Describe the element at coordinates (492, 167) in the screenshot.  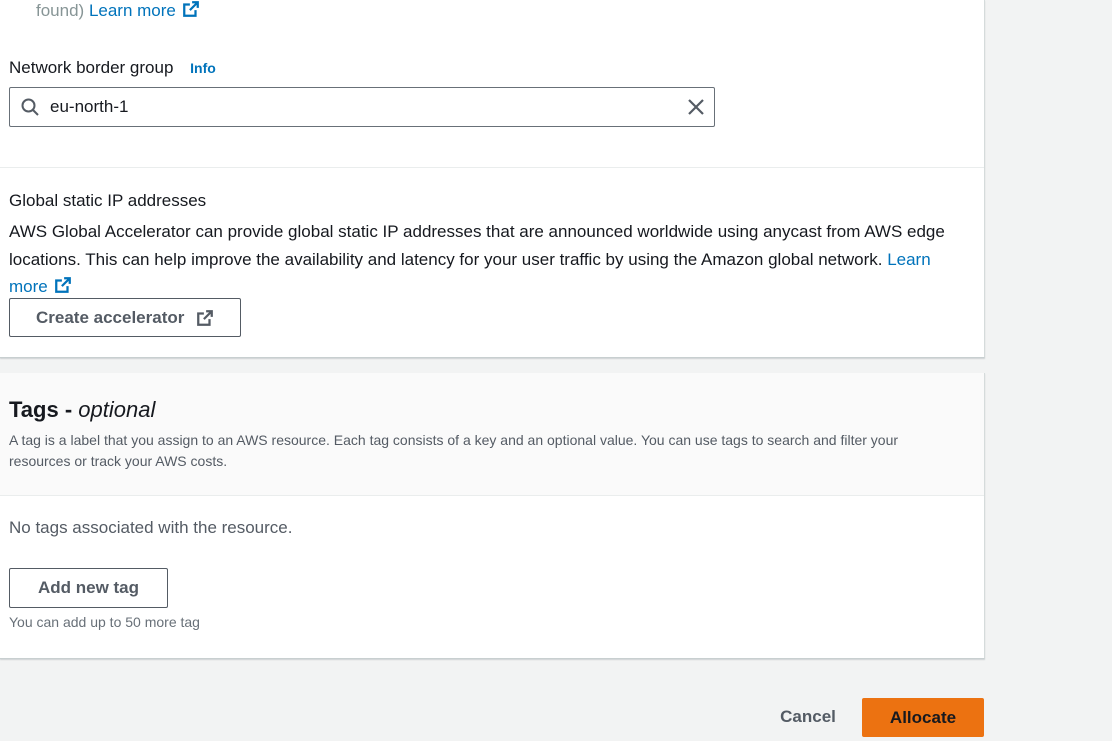
I see `section-divider` at that location.